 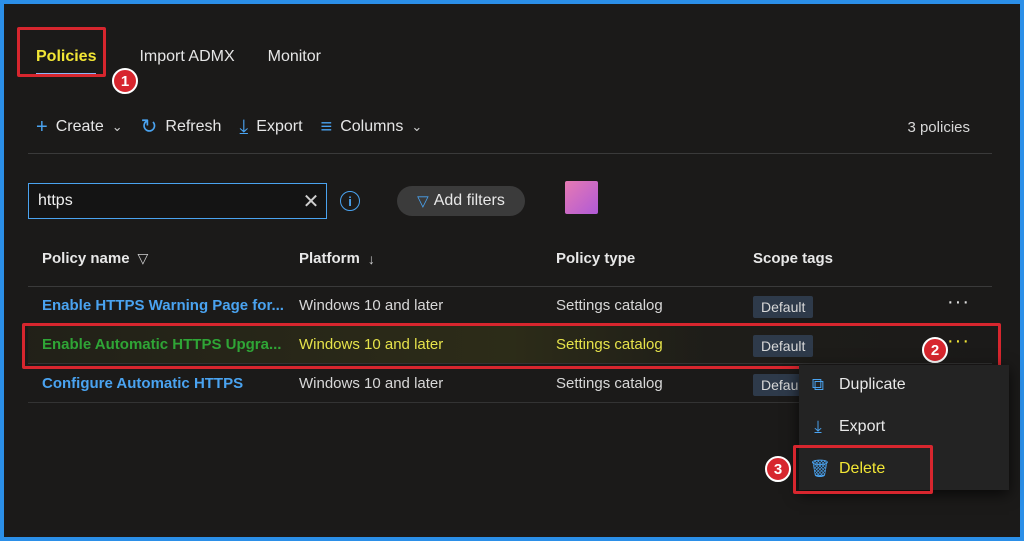 I want to click on create-label: Create, so click(x=79, y=126).